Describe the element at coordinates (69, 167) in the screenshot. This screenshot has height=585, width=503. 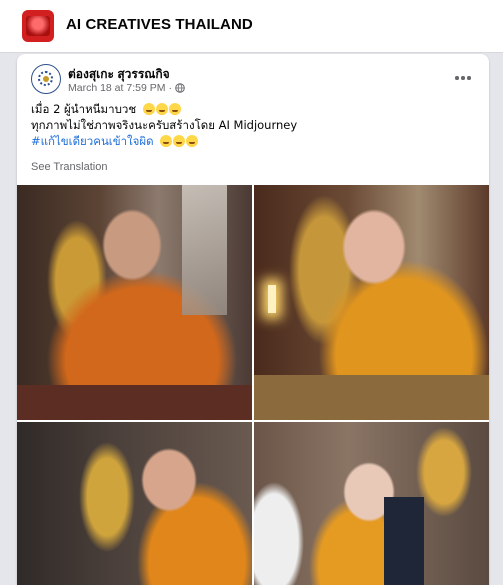
I see `see-translation-link: See Translation` at that location.